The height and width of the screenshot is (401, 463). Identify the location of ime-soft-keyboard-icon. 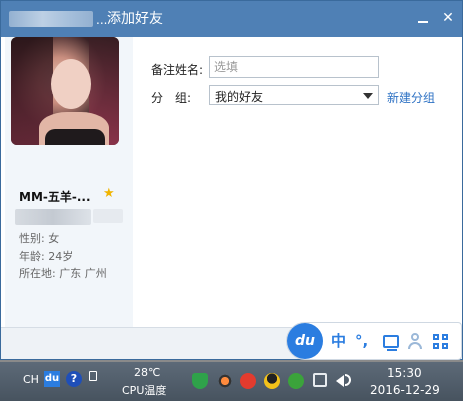
(391, 343).